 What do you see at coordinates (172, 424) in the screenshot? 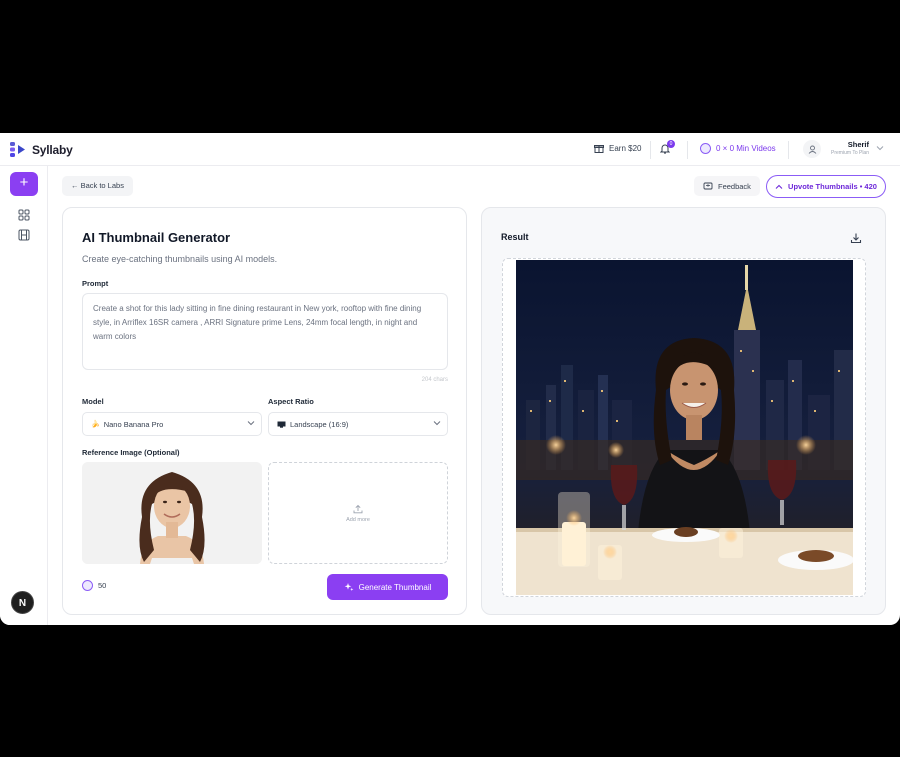
I see `model-select: 🍌 Nano Banana Pro` at bounding box center [172, 424].